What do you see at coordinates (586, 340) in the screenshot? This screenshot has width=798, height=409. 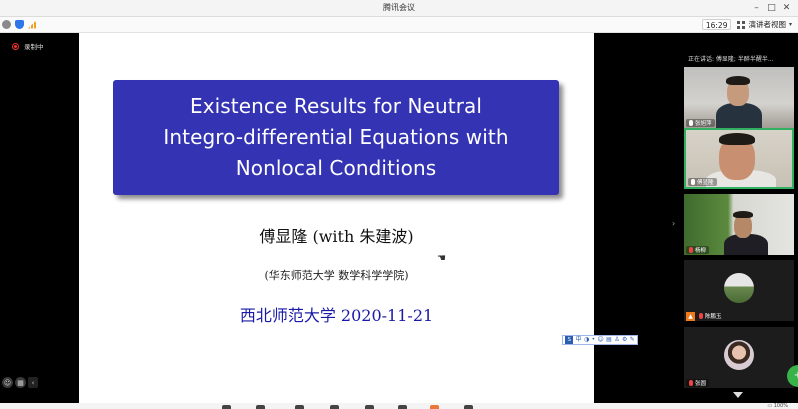 I see `moon-icon: ◑` at bounding box center [586, 340].